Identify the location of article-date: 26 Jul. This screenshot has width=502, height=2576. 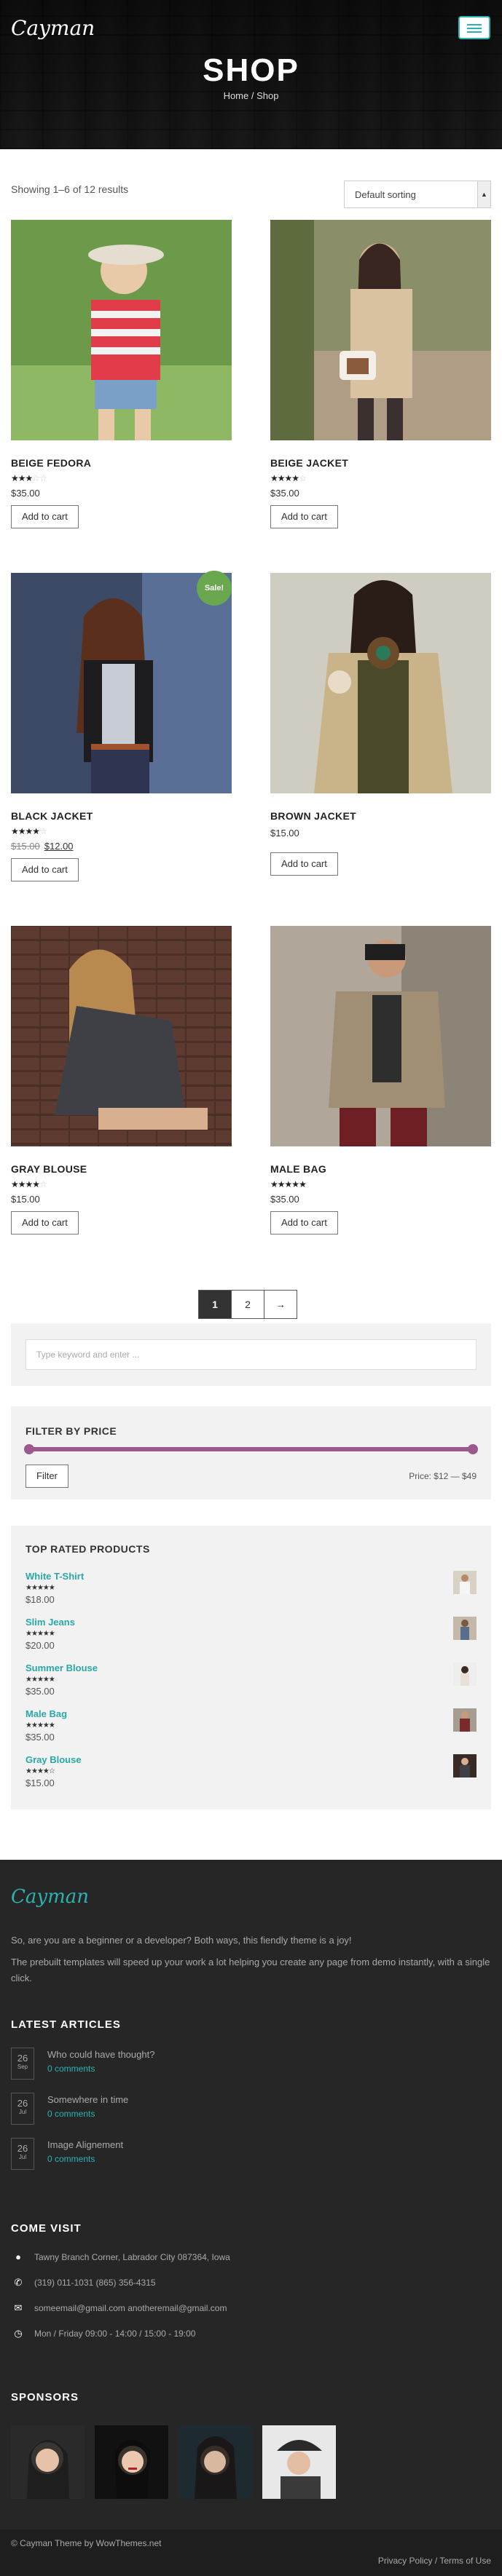
(22, 2154).